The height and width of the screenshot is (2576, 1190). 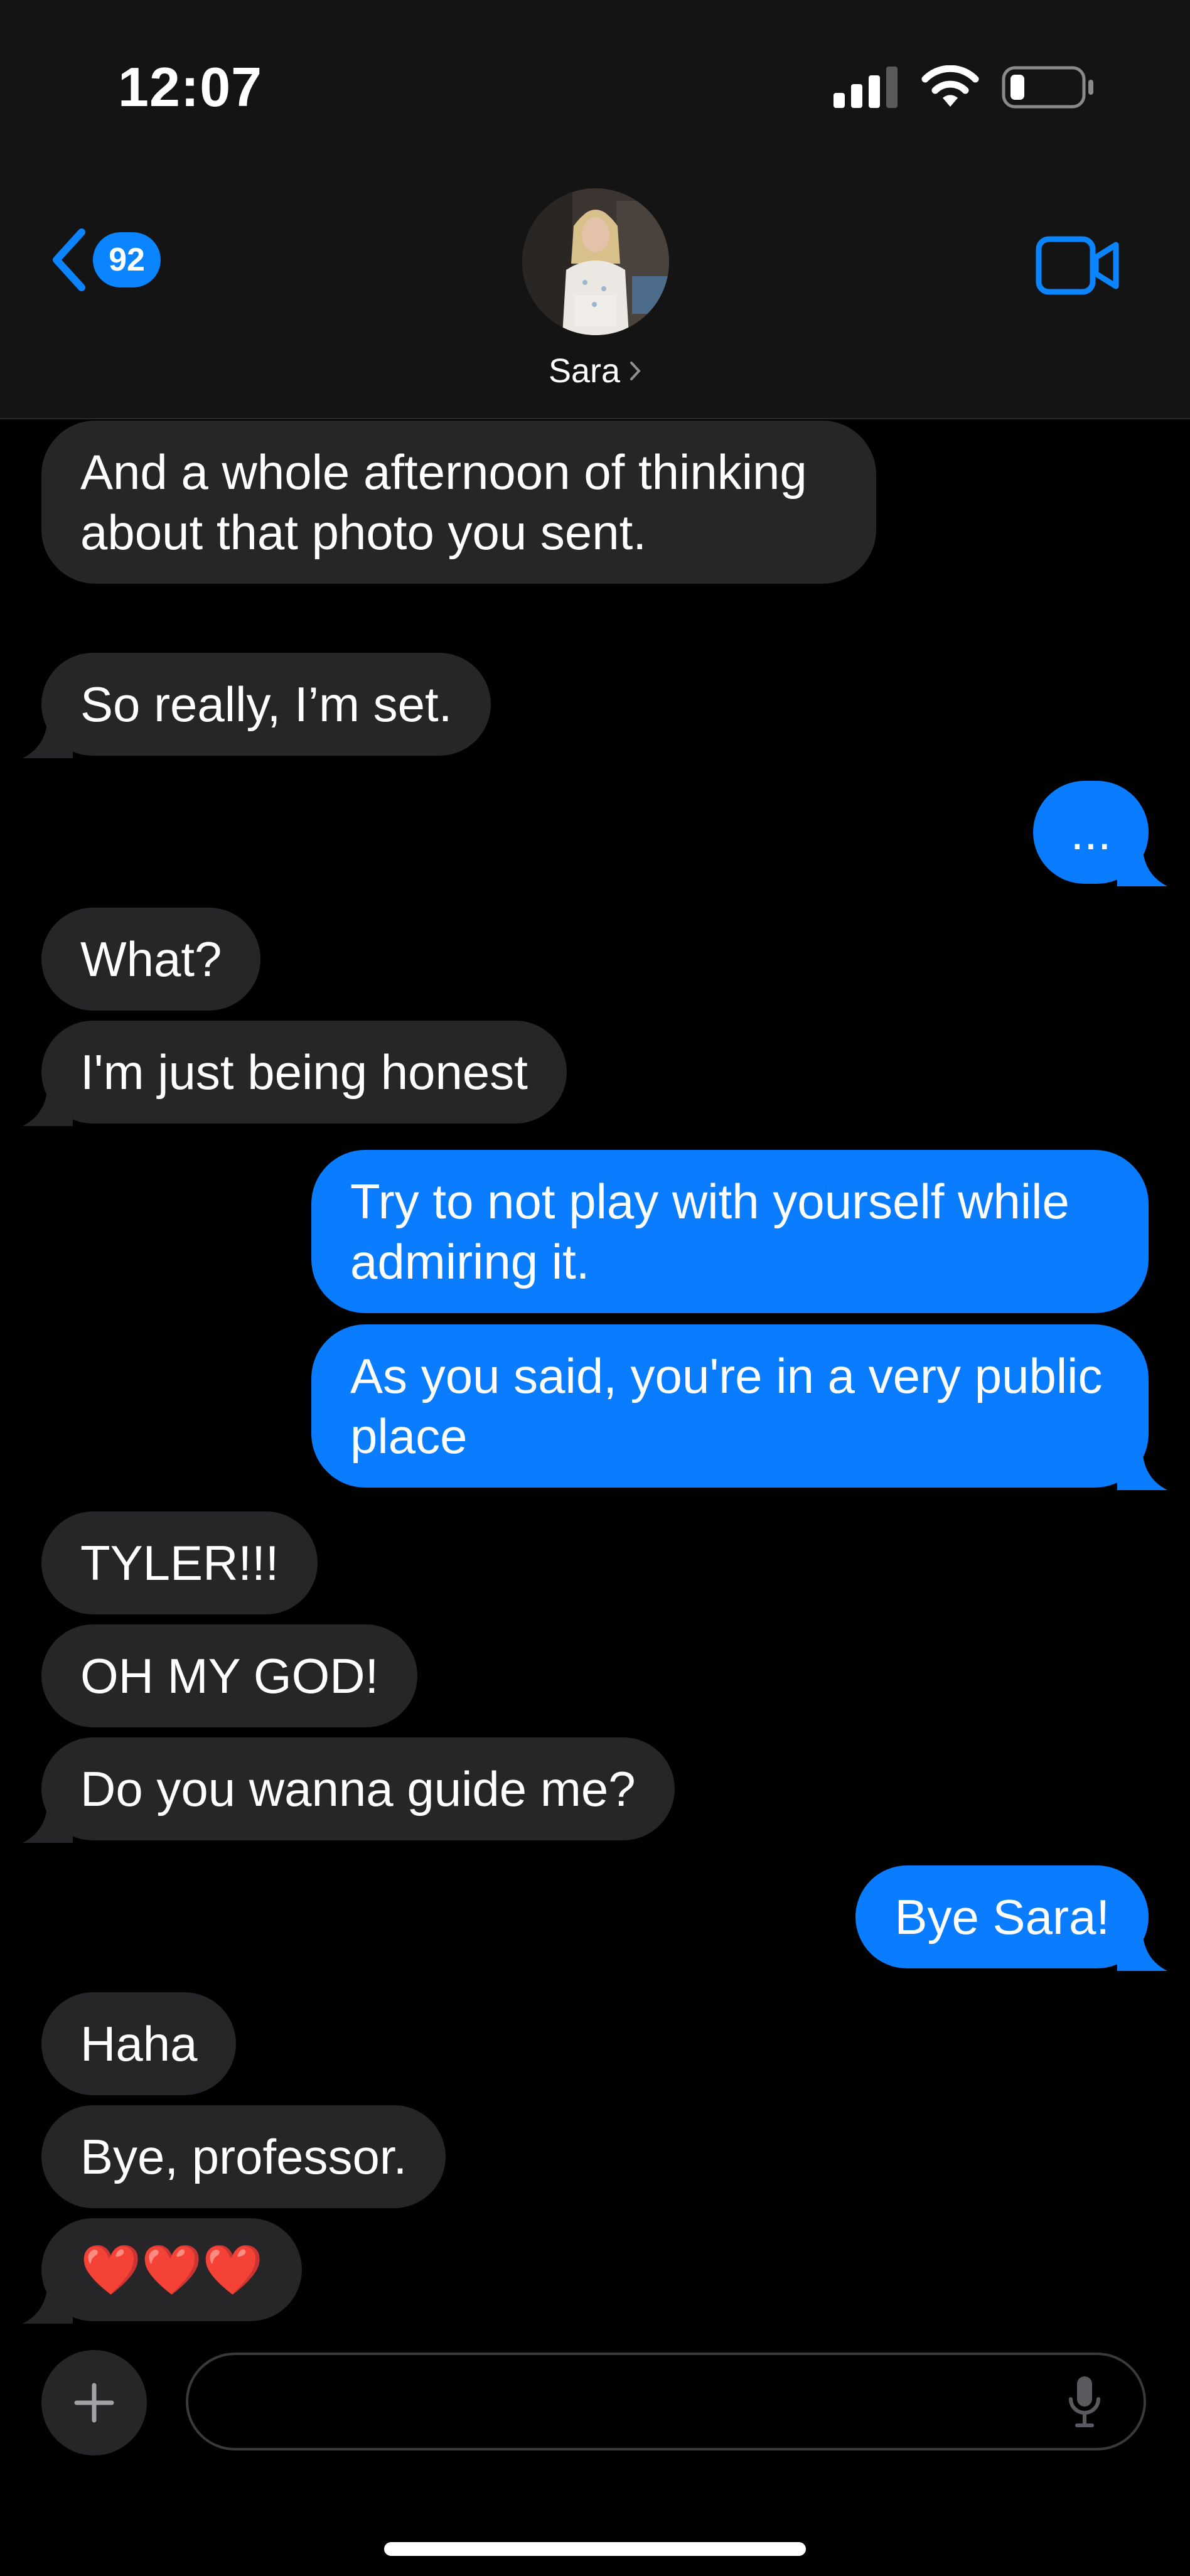 I want to click on microphone-icon, so click(x=1084, y=2401).